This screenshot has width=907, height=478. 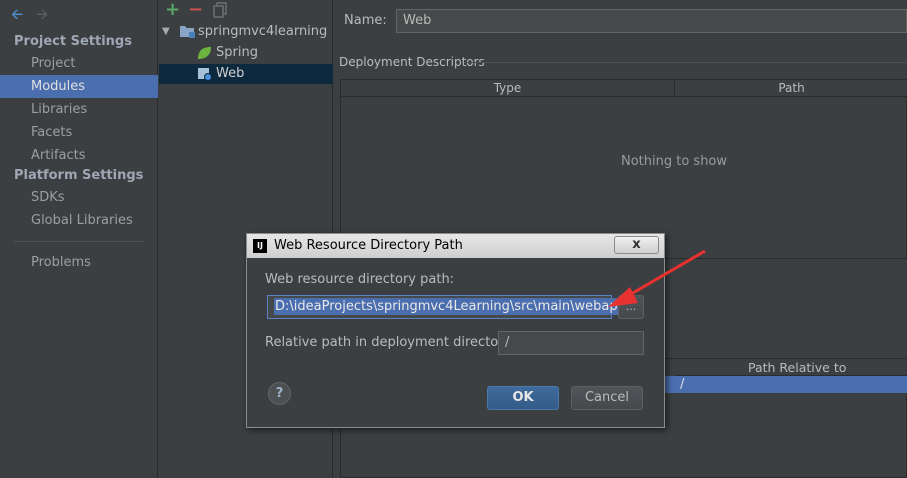 I want to click on add-icon: +, so click(x=172, y=10).